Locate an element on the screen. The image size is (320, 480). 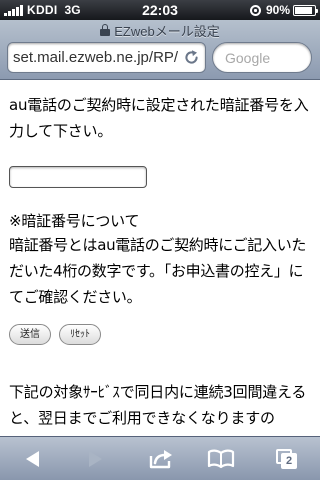
status-right: 90% is located at coordinates (283, 10).